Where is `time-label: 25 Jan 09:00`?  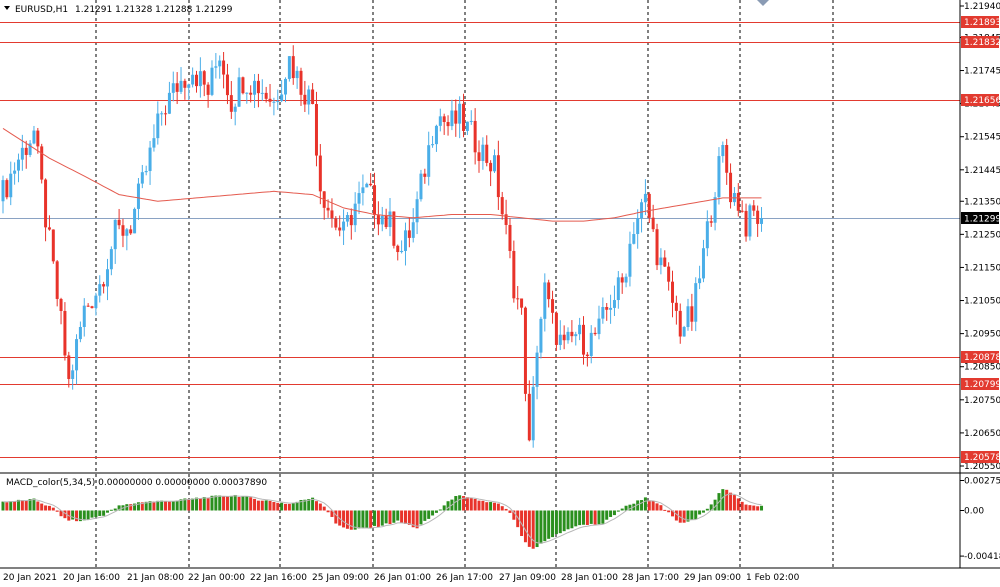
time-label: 25 Jan 09:00 is located at coordinates (340, 578).